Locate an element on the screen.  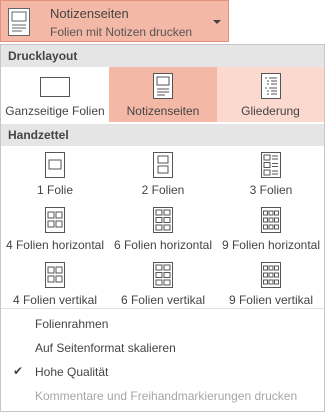
layout-label: Ganzseitige Folien is located at coordinates (55, 111).